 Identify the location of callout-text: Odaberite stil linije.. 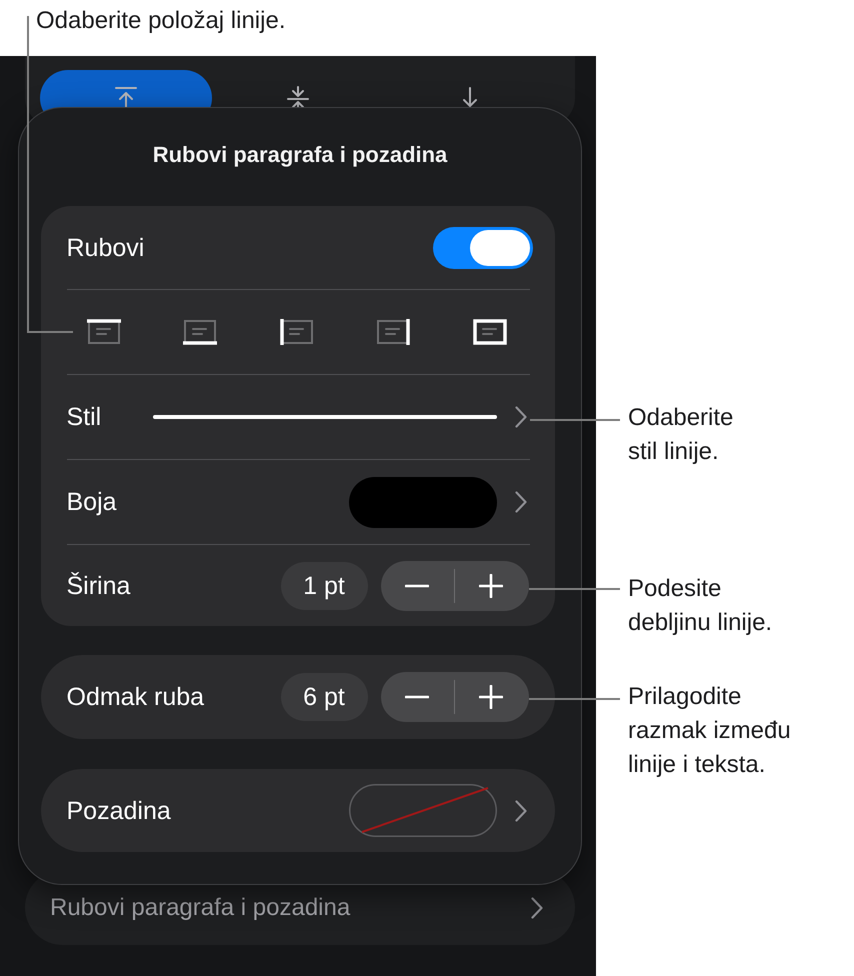
(681, 435).